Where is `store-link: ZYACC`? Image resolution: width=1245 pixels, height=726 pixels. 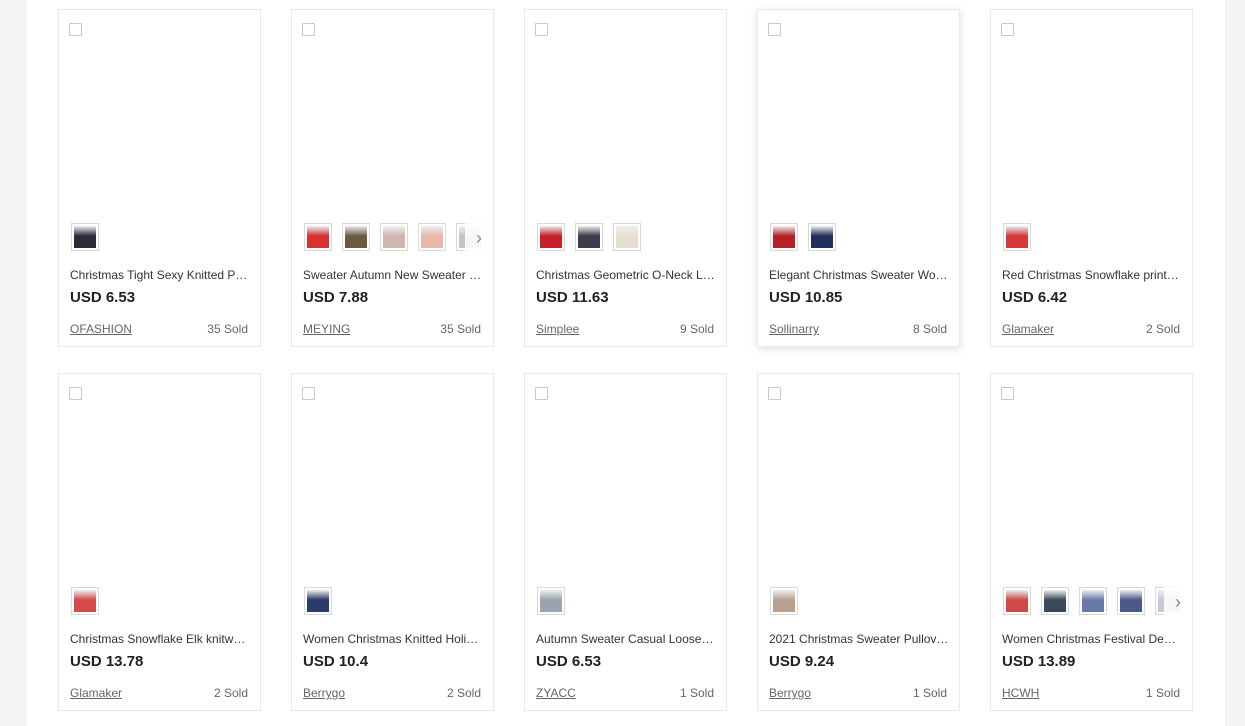 store-link: ZYACC is located at coordinates (556, 693).